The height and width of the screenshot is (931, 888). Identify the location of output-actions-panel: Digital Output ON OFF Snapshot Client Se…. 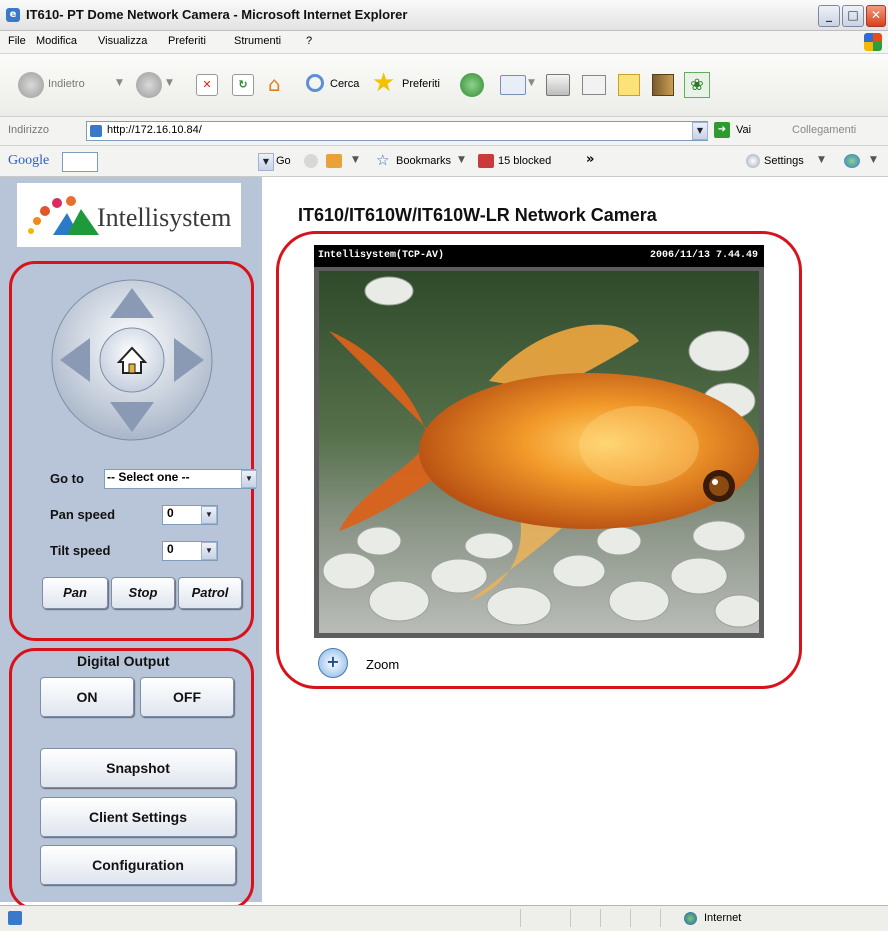
(131, 779).